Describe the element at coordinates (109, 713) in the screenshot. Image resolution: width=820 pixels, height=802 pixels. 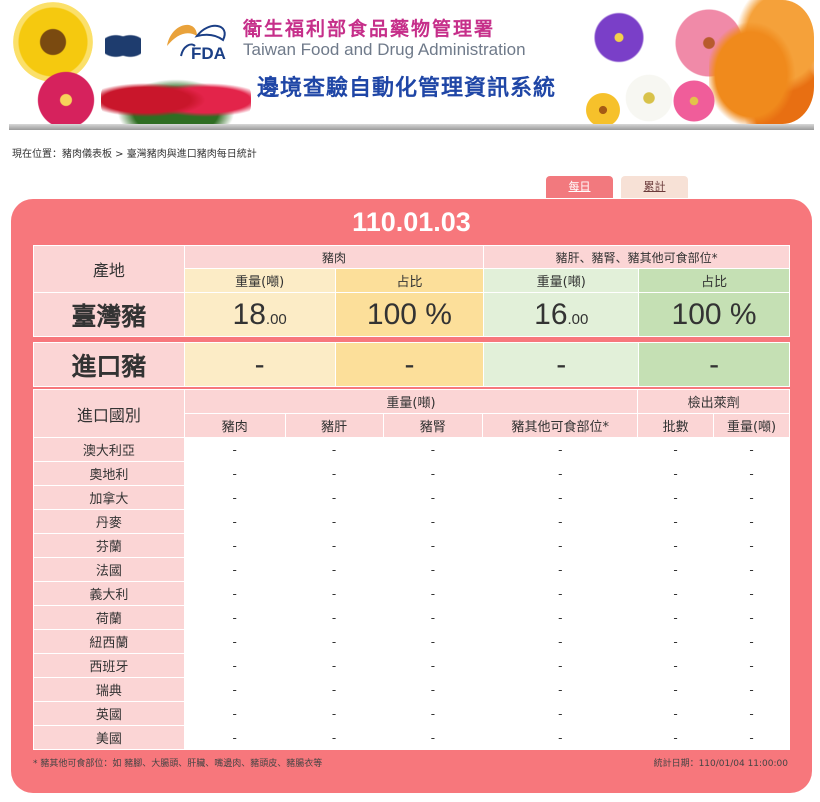
I see `country-name: 英國` at that location.